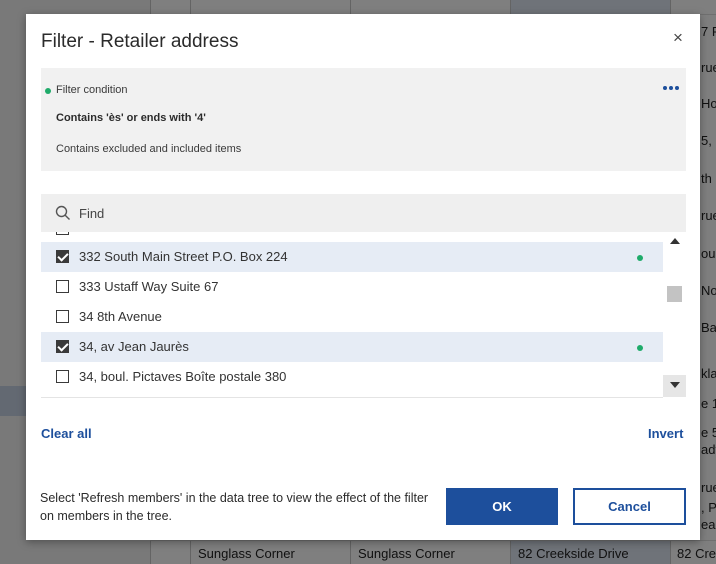 This screenshot has height=564, width=716. Describe the element at coordinates (674, 314) in the screenshot. I see `list-scrollbar` at that location.